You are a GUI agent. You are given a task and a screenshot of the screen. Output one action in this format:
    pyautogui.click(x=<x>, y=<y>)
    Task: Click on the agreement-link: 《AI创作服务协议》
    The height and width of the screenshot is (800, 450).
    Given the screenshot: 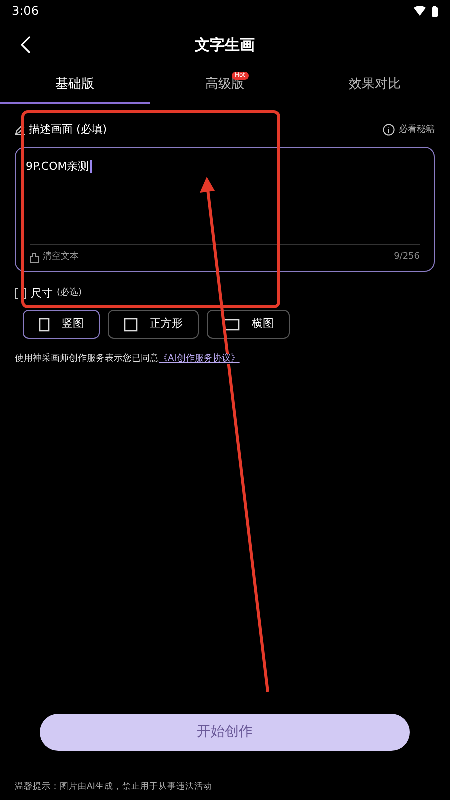 What is the action you would take?
    pyautogui.click(x=199, y=359)
    